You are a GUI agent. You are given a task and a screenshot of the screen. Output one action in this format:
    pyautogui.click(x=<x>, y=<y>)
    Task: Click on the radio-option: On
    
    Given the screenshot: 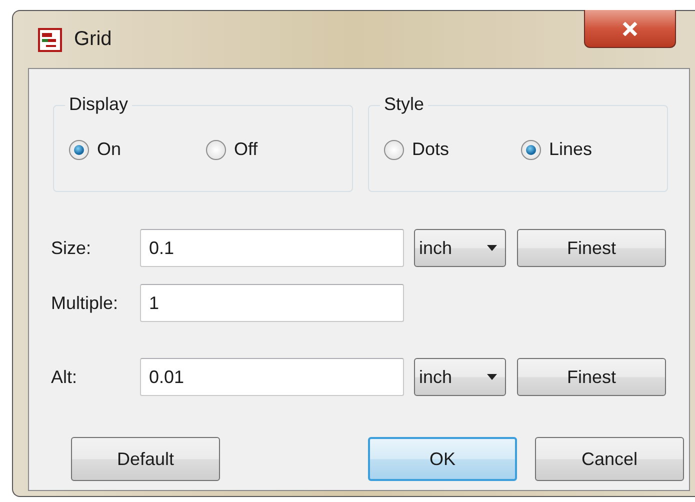 What is the action you would take?
    pyautogui.click(x=137, y=149)
    